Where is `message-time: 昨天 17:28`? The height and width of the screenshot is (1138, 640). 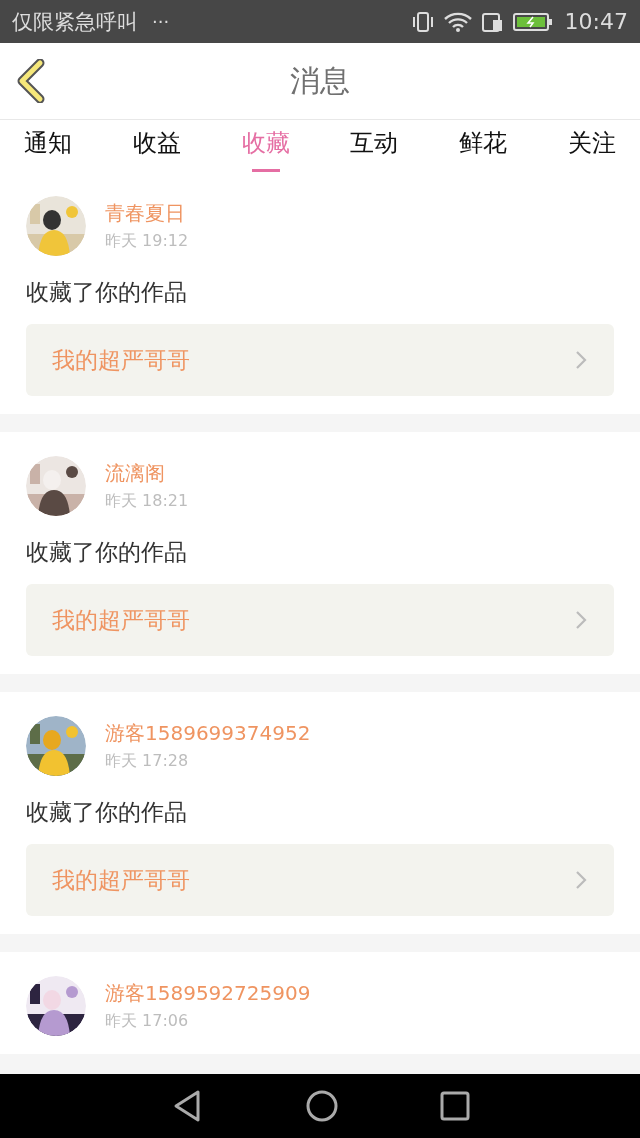 message-time: 昨天 17:28 is located at coordinates (147, 761).